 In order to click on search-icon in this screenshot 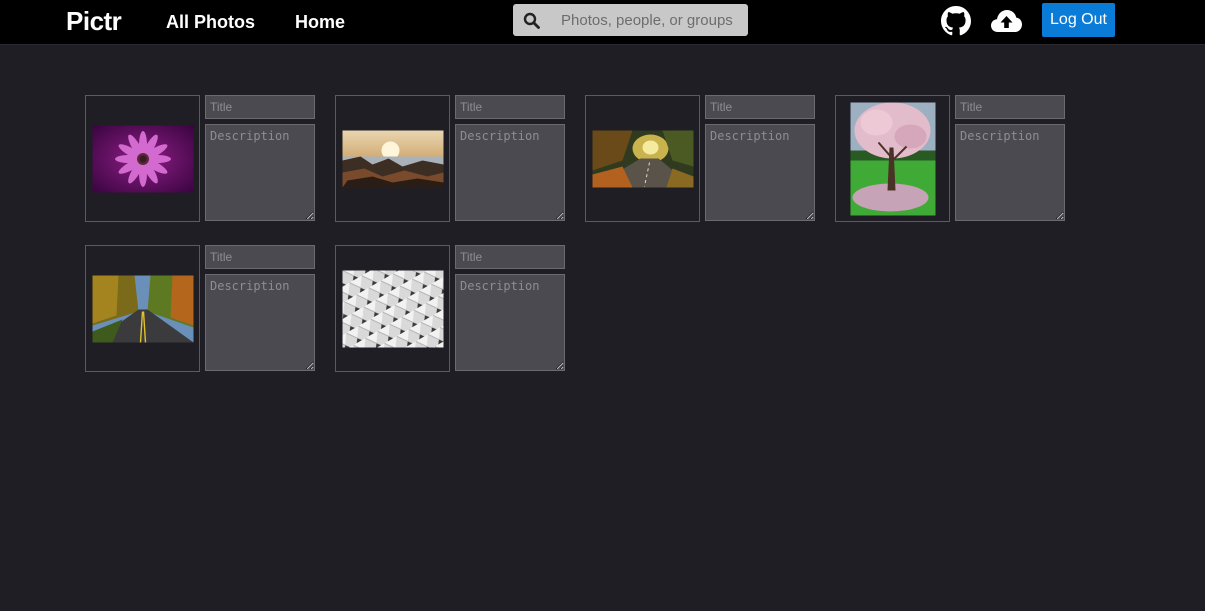, I will do `click(531, 23)`.